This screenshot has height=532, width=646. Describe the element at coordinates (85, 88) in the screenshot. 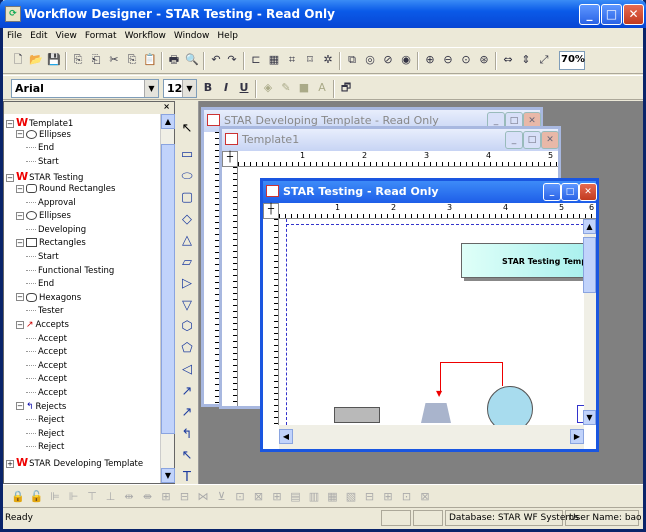

I see `font-family-select: Arial ▼` at that location.